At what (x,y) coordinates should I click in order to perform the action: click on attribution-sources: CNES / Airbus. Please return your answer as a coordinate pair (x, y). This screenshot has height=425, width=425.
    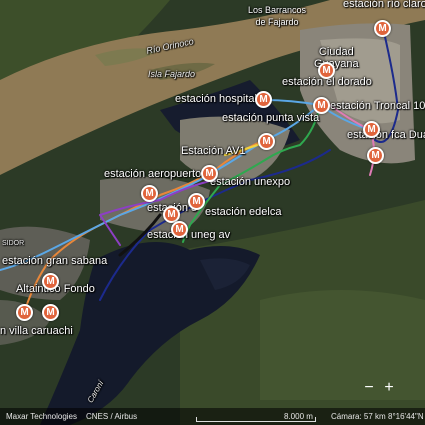
    Looking at the image, I should click on (112, 416).